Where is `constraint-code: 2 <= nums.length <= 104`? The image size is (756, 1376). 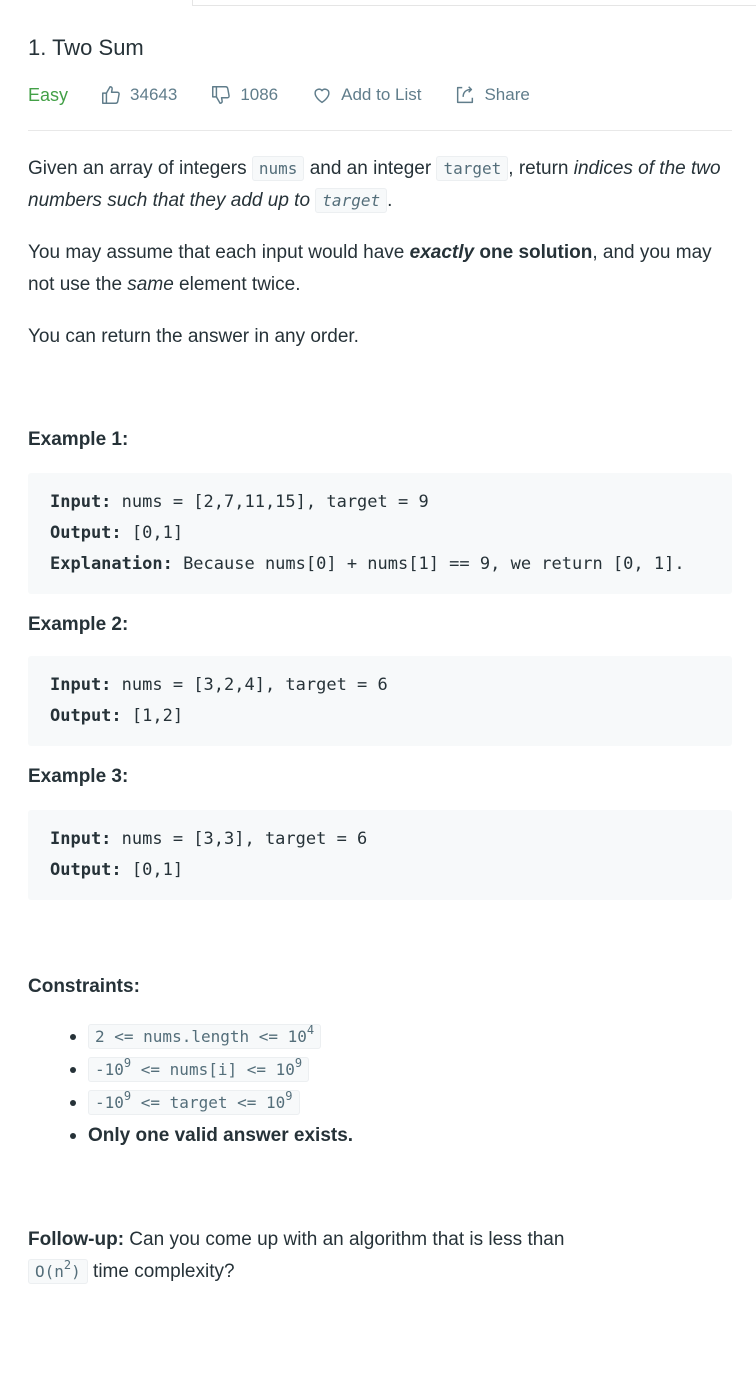 constraint-code: 2 <= nums.length <= 104 is located at coordinates (205, 1036).